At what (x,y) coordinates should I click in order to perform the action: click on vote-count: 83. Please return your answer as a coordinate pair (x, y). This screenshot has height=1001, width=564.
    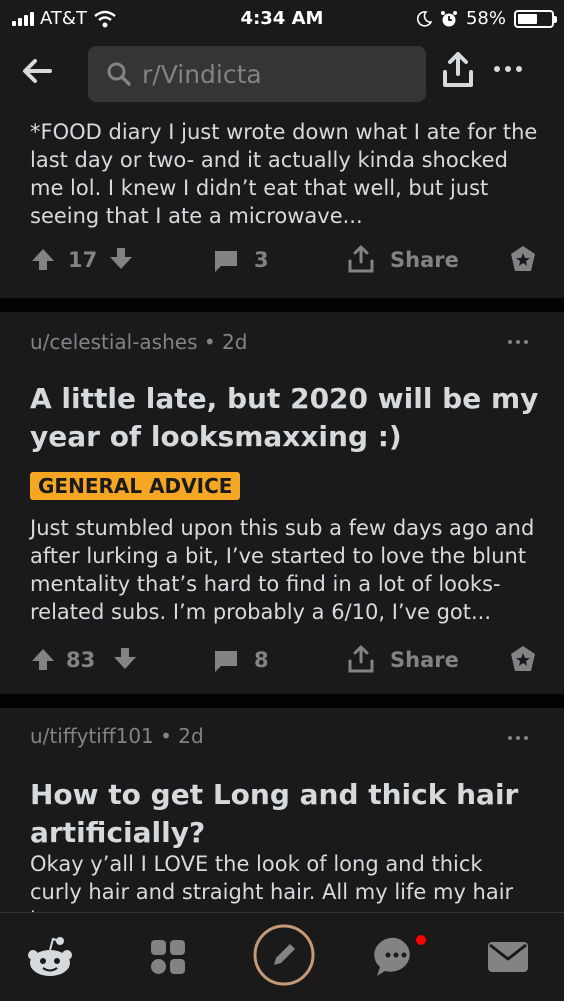
    Looking at the image, I should click on (81, 660).